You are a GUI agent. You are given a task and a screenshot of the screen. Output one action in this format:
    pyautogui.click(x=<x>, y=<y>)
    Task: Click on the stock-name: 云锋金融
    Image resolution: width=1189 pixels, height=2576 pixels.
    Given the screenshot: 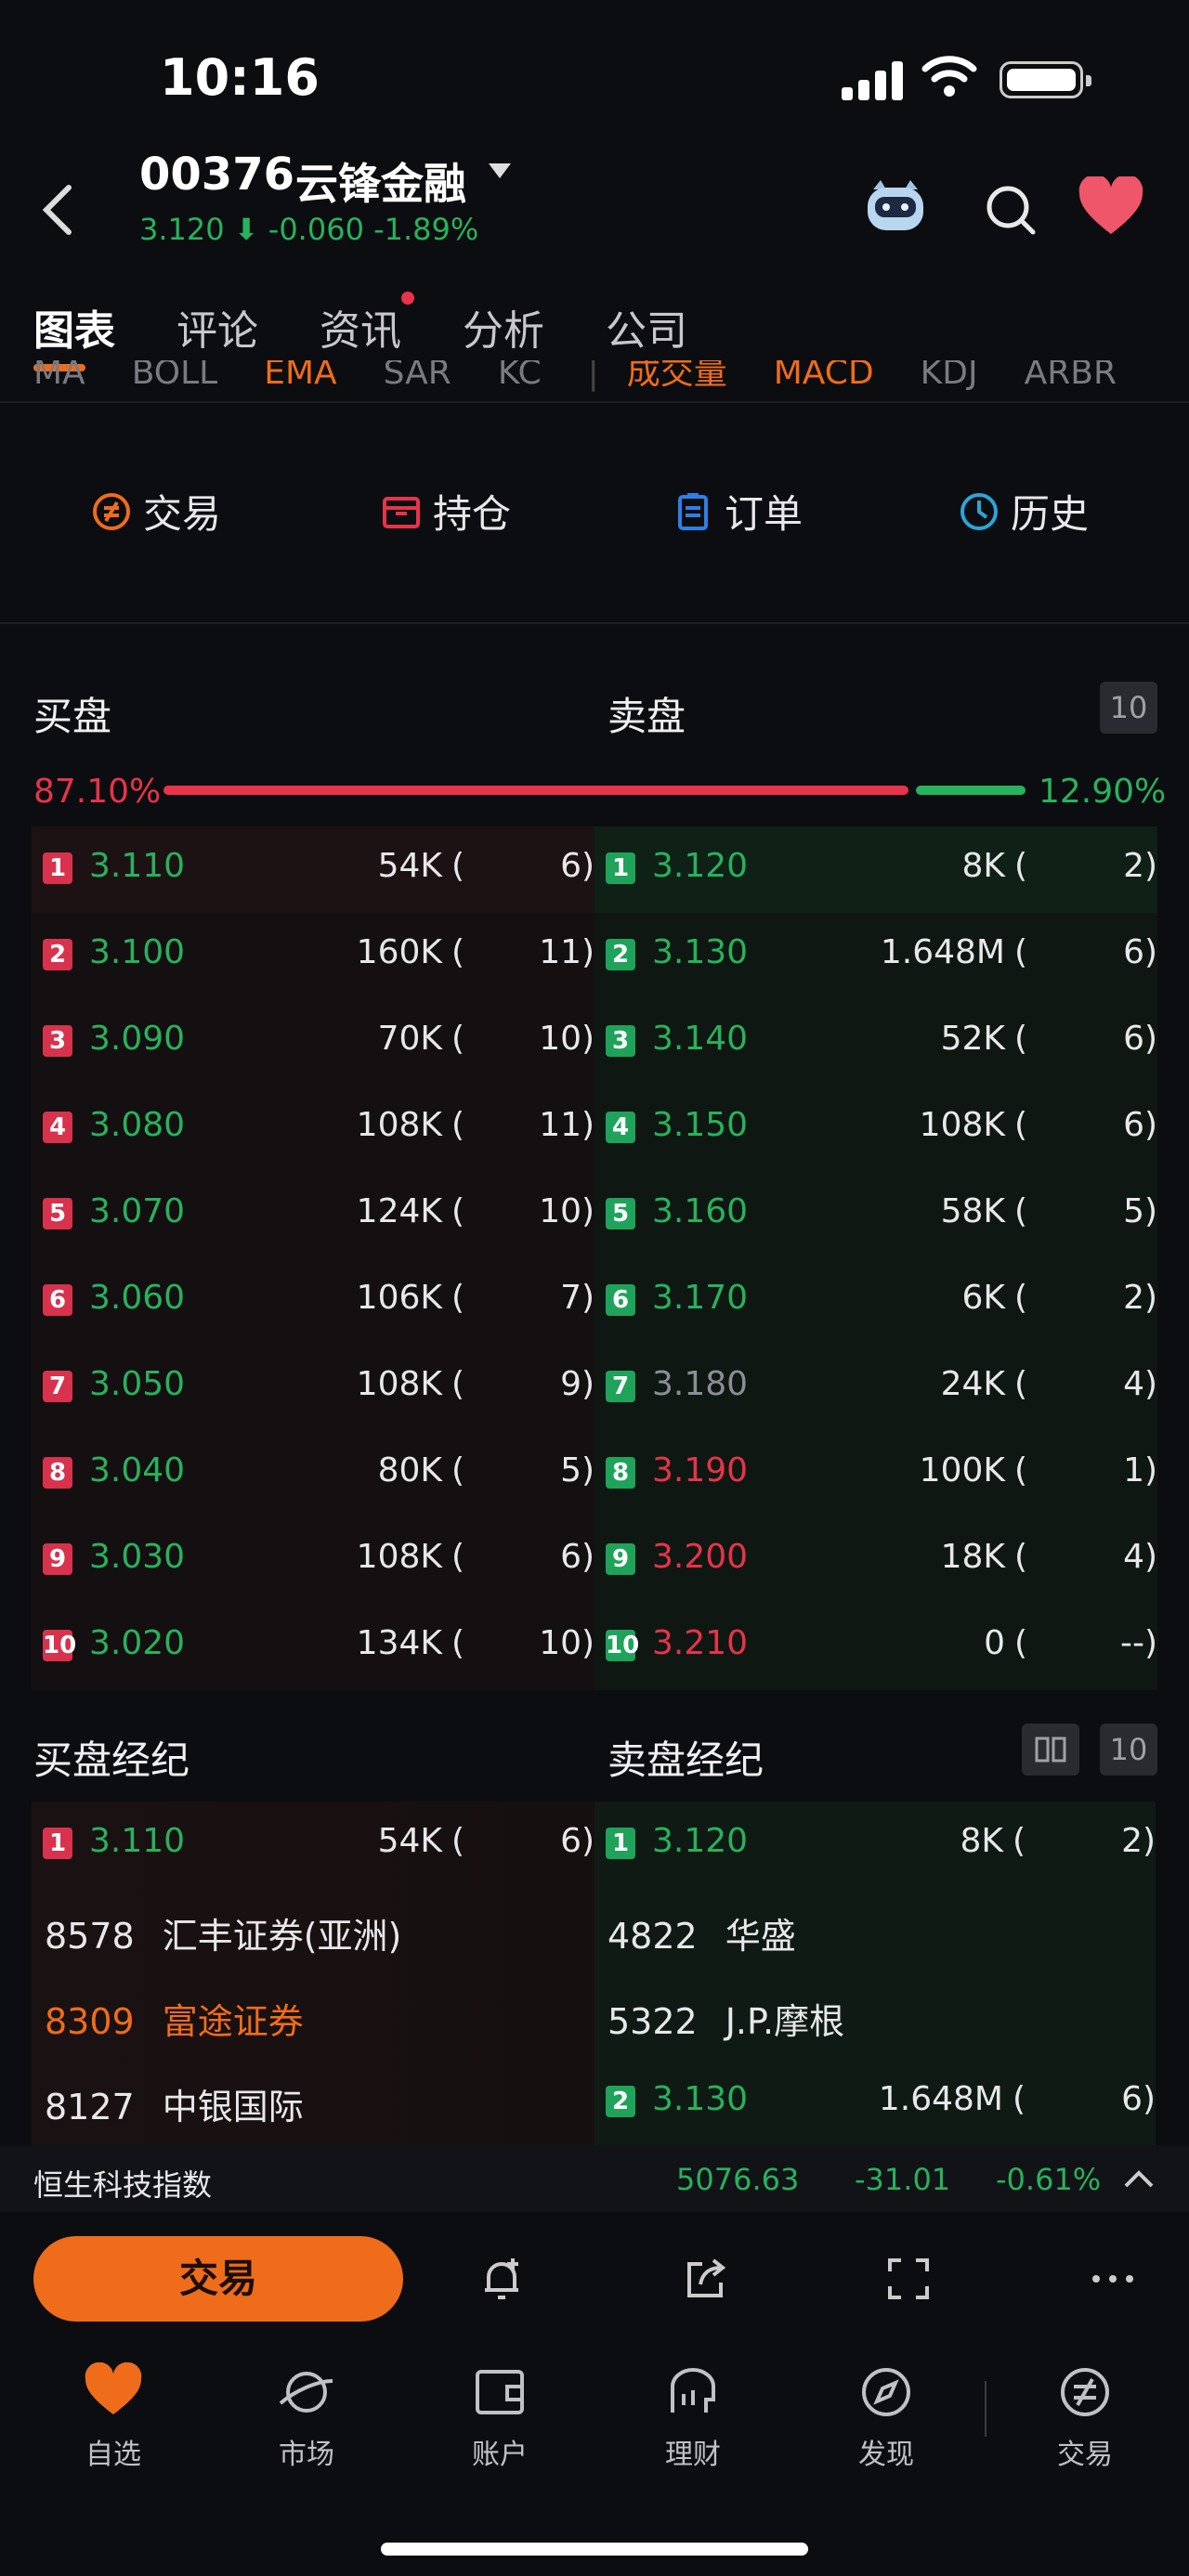 What is the action you would take?
    pyautogui.click(x=380, y=181)
    